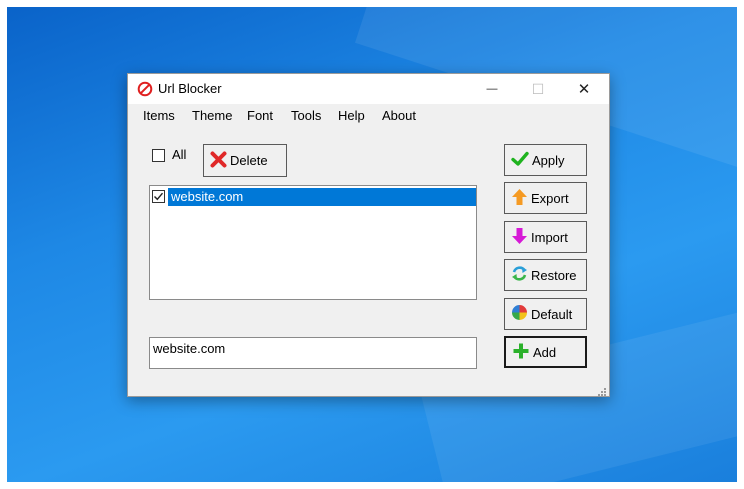  Describe the element at coordinates (260, 115) in the screenshot. I see `menu-font: Font` at that location.